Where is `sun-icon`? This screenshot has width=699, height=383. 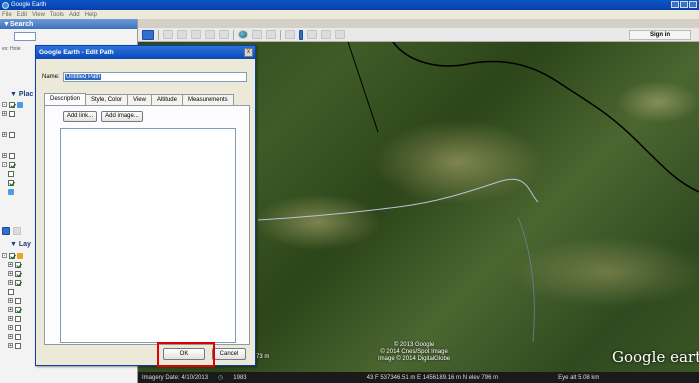 sun-icon is located at coordinates (257, 34).